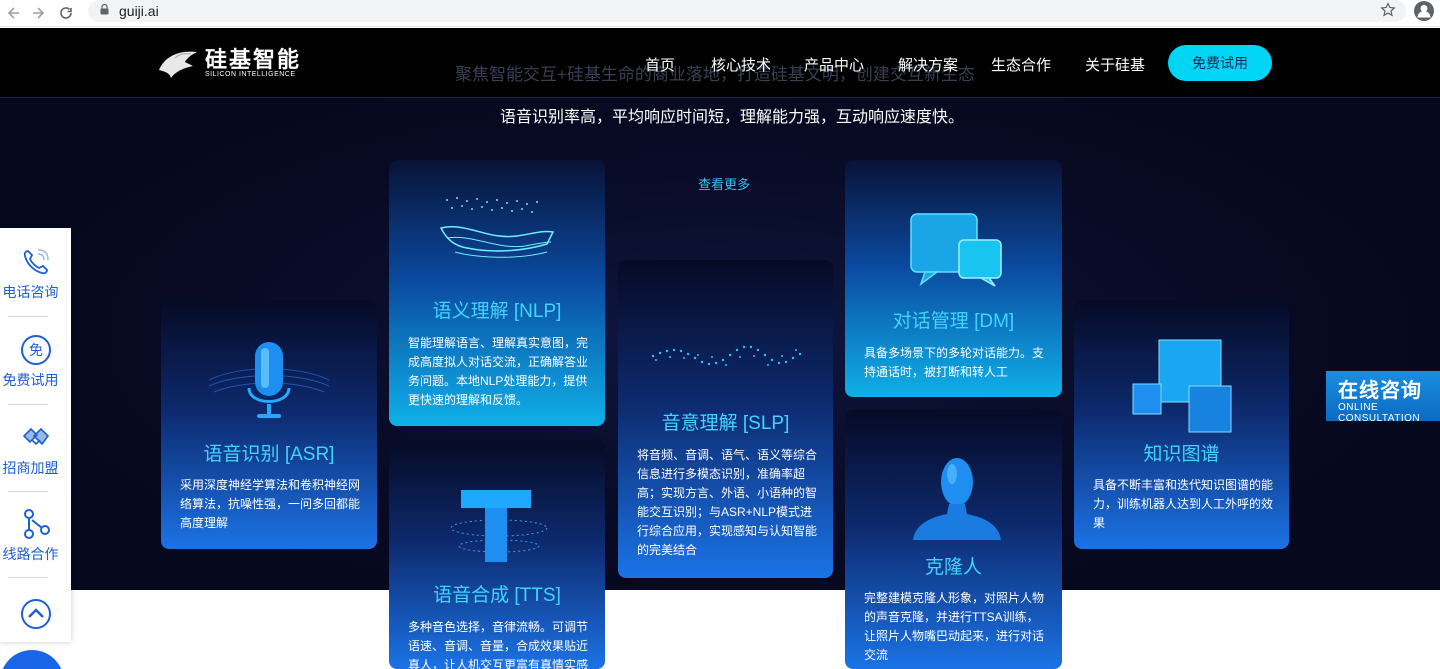 Image resolution: width=1440 pixels, height=669 pixels. Describe the element at coordinates (953, 321) in the screenshot. I see `card-dm-title: 对话管理 [DM]` at that location.